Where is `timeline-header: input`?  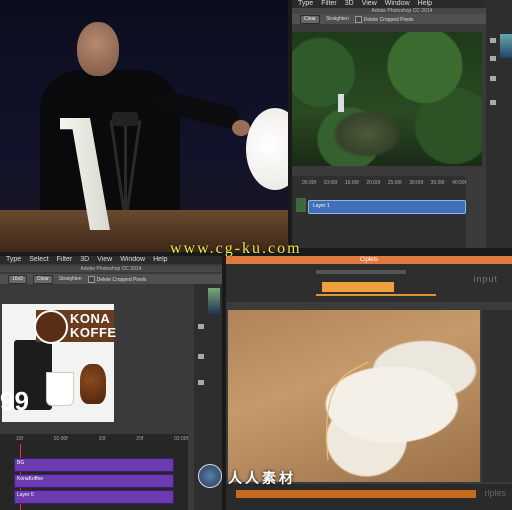
timeline-header: input is located at coordinates (369, 283).